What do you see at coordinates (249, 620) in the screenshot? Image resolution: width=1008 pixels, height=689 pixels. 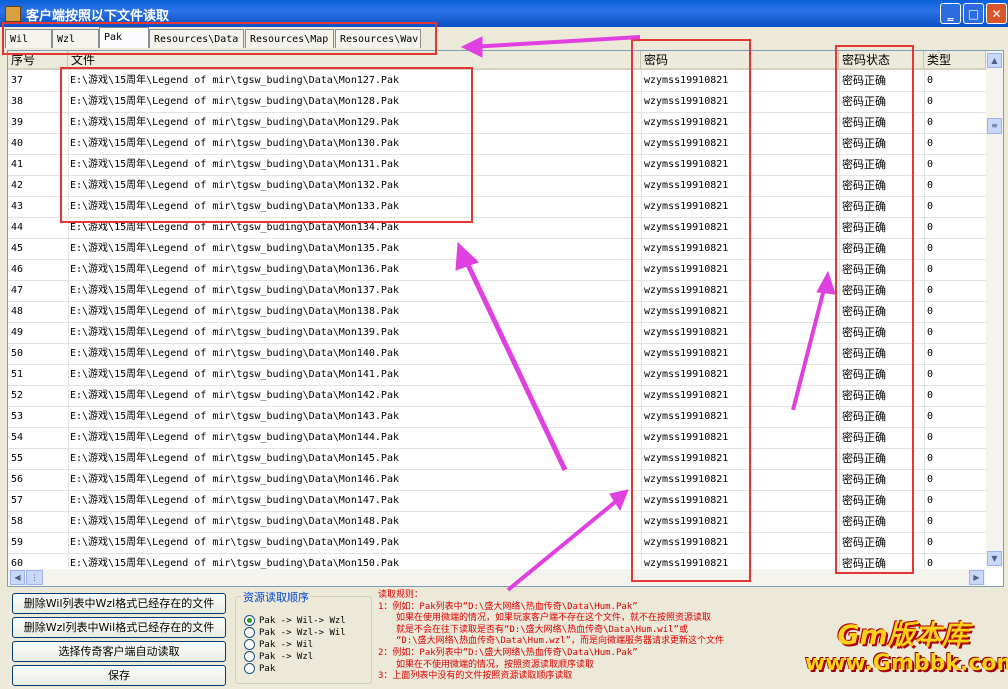 I see `radio-checked-icon` at bounding box center [249, 620].